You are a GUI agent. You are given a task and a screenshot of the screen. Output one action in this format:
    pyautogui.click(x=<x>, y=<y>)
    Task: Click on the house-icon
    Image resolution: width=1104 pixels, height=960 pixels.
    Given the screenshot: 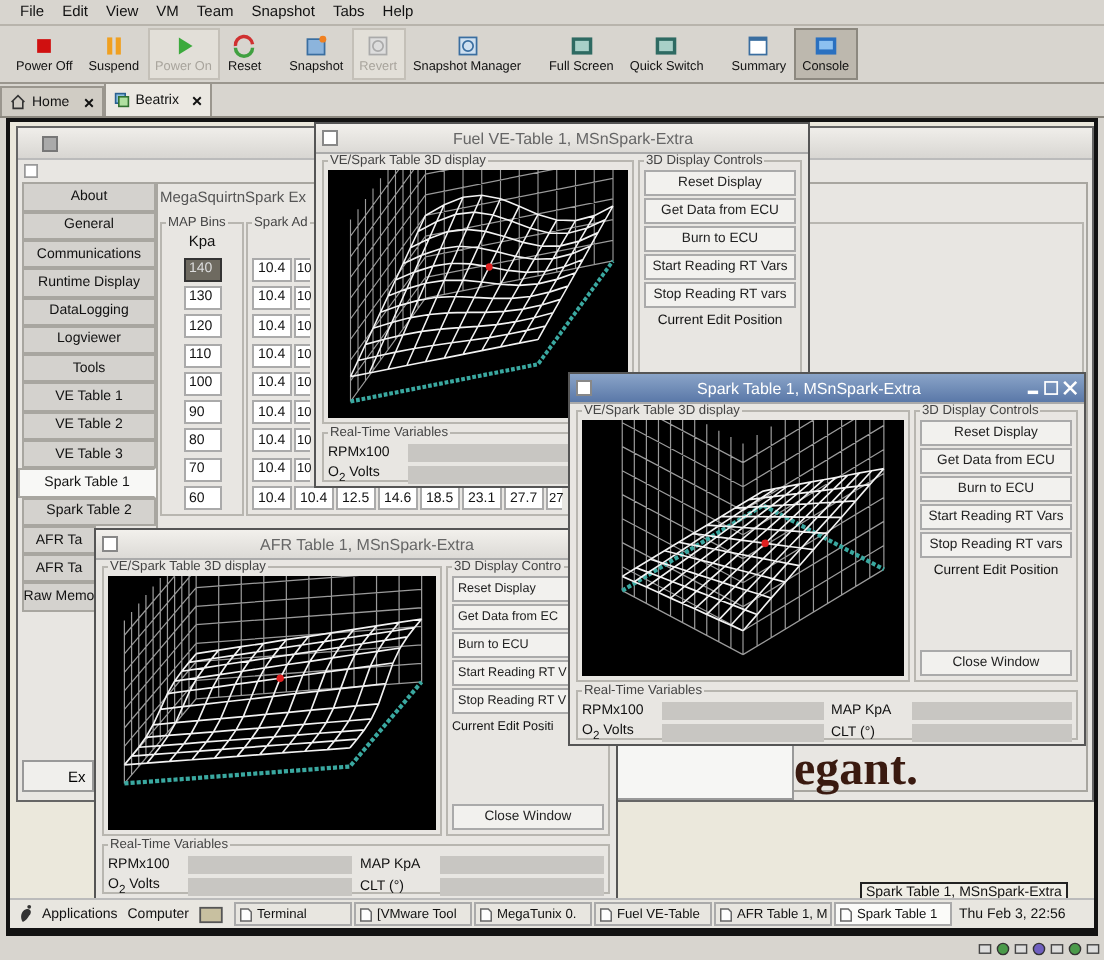 What is the action you would take?
    pyautogui.click(x=18, y=102)
    